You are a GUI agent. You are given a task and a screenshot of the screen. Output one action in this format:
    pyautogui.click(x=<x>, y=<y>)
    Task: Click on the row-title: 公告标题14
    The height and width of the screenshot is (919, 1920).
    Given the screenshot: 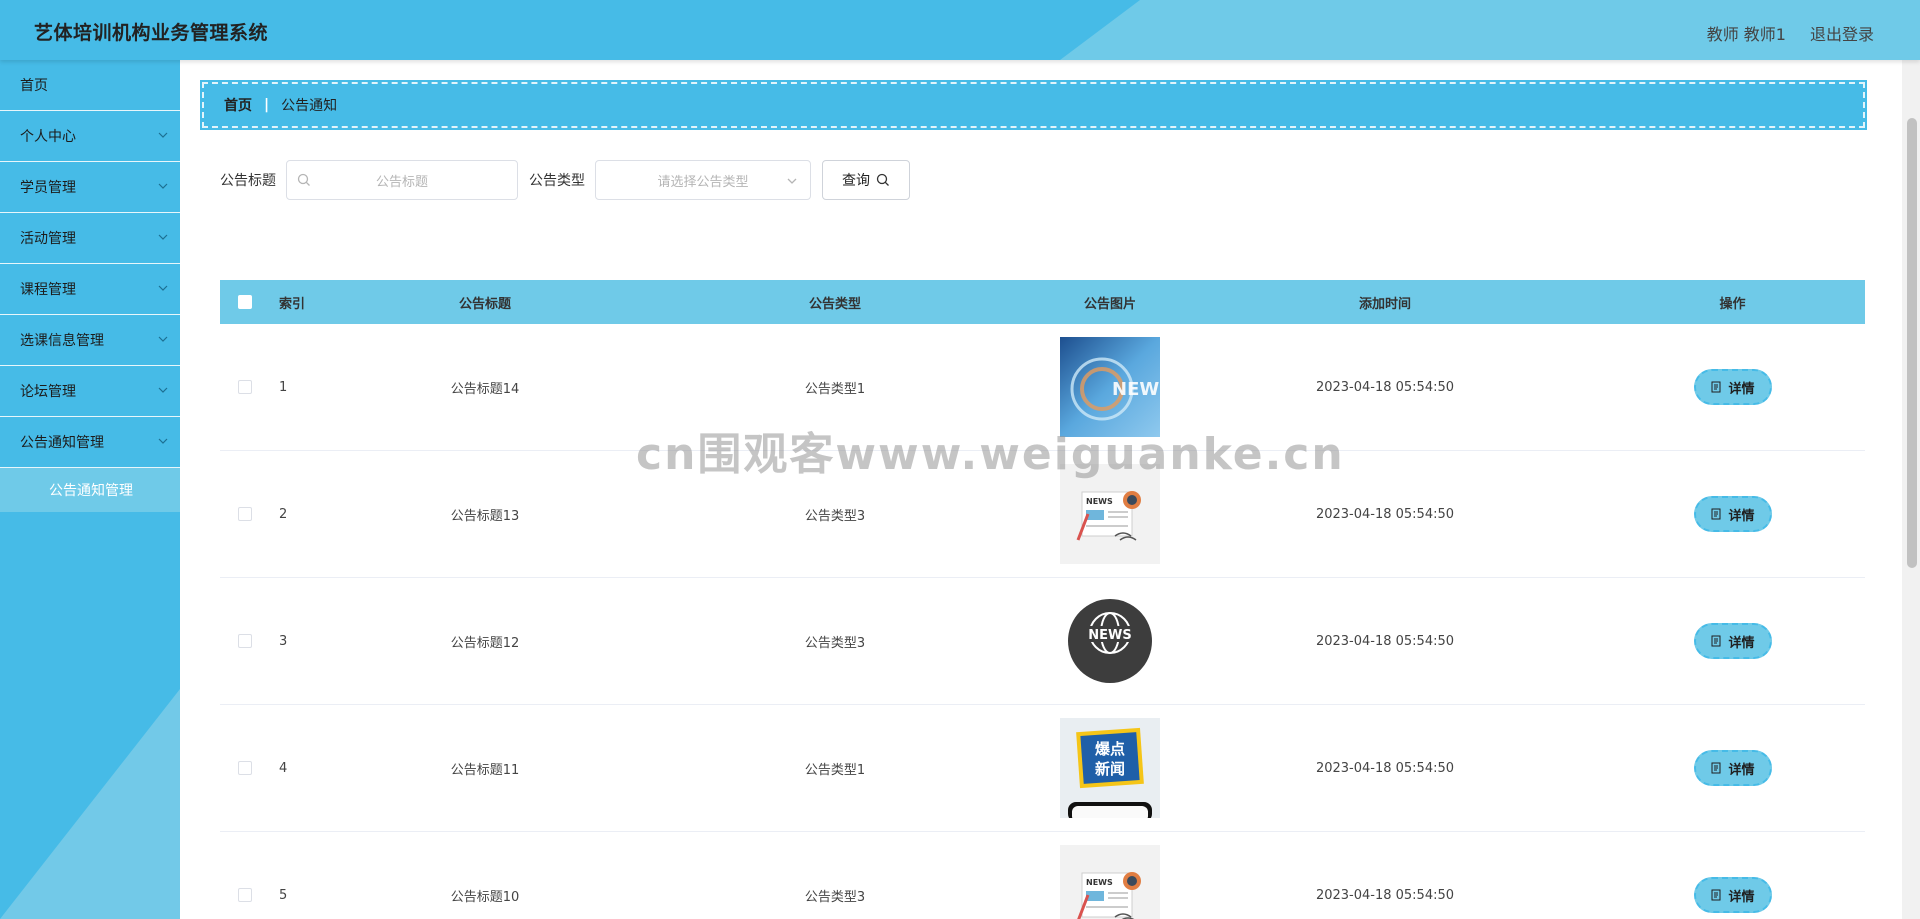 What is the action you would take?
    pyautogui.click(x=485, y=389)
    